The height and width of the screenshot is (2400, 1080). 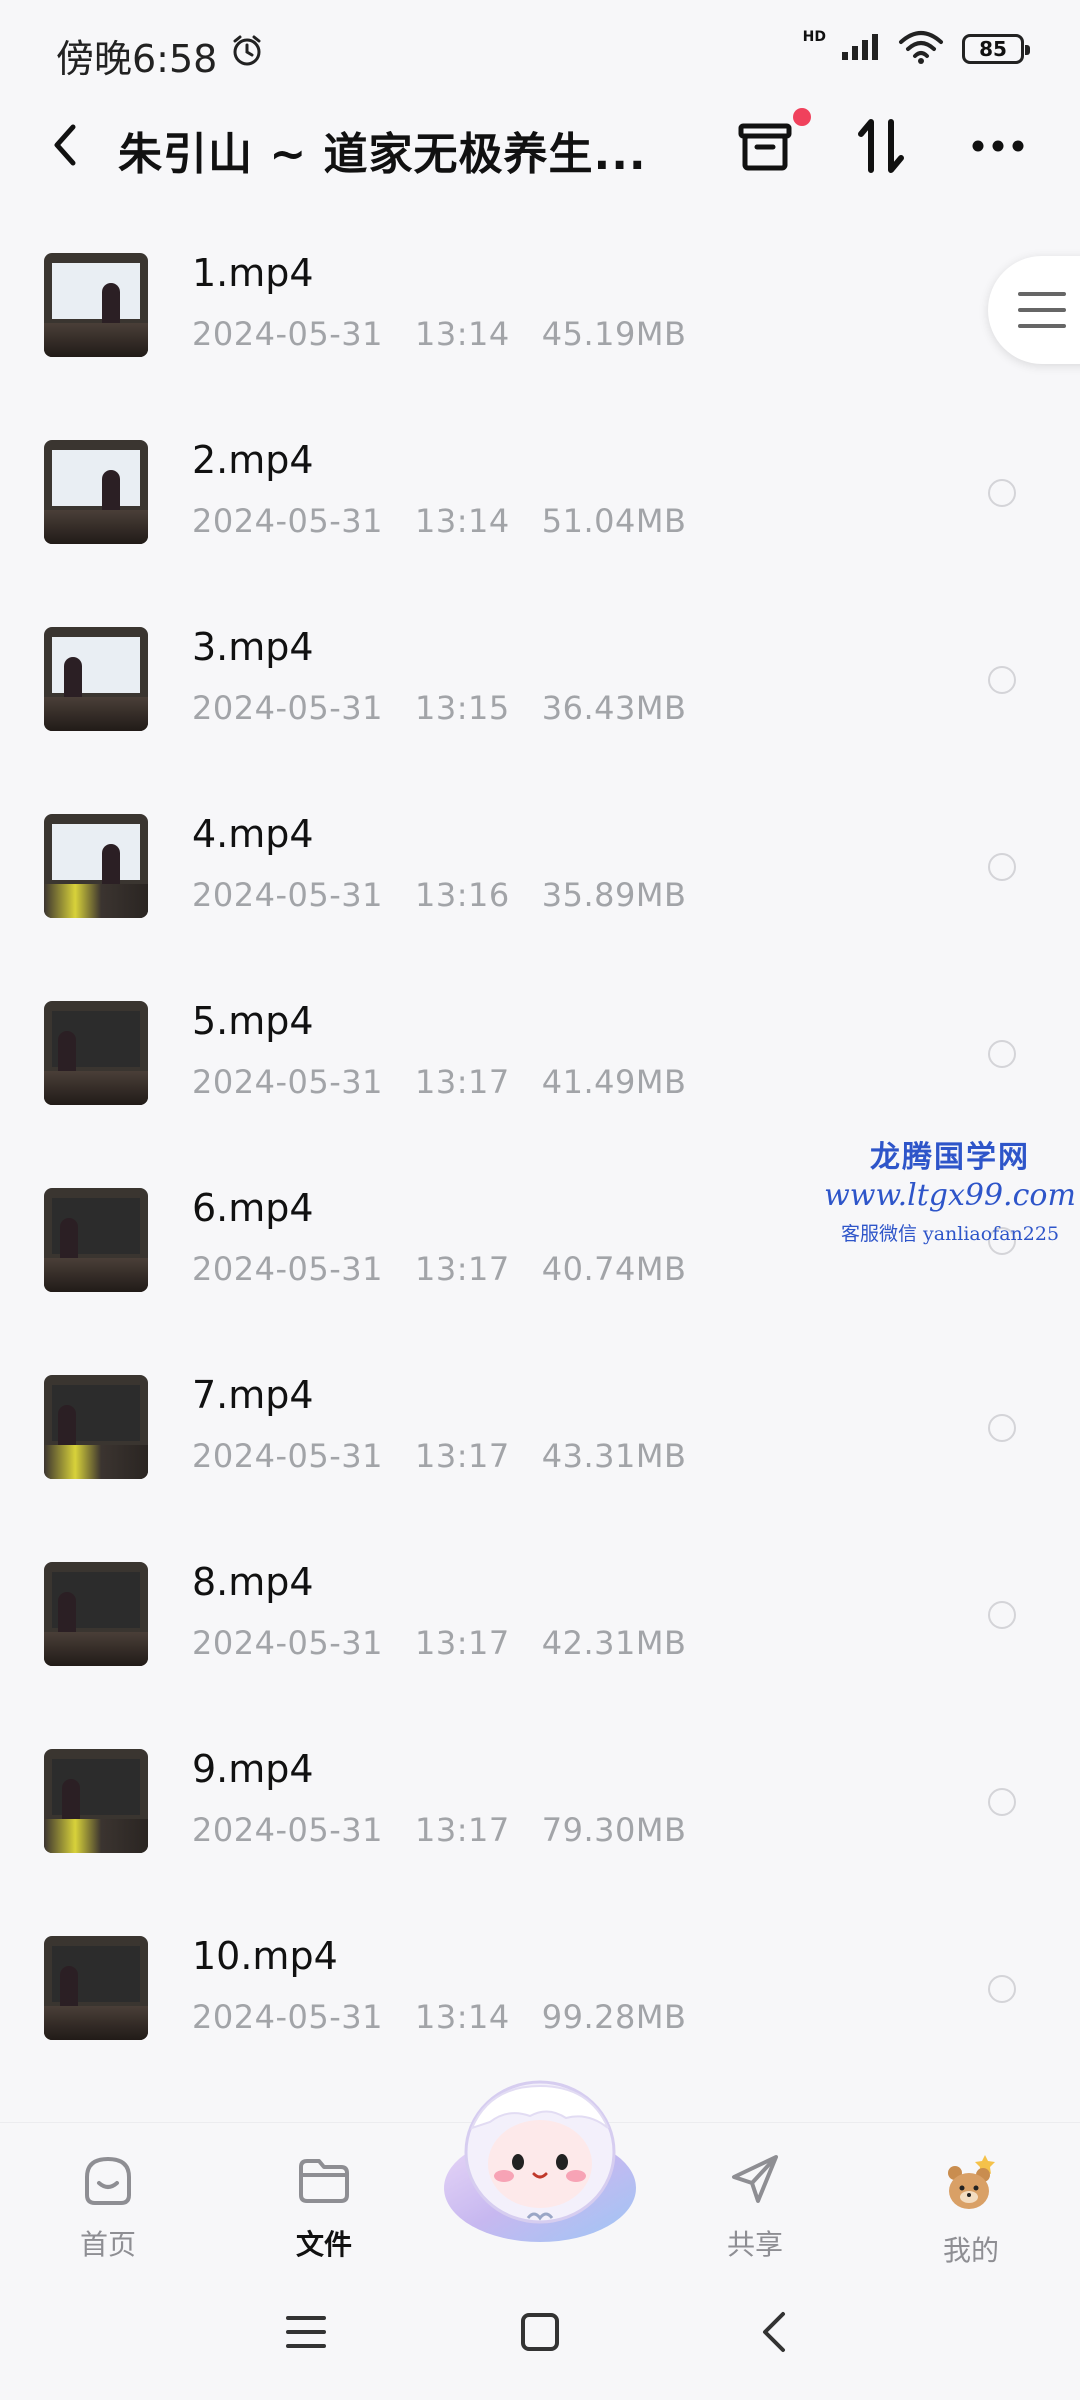 I want to click on square-icon, so click(x=540, y=2332).